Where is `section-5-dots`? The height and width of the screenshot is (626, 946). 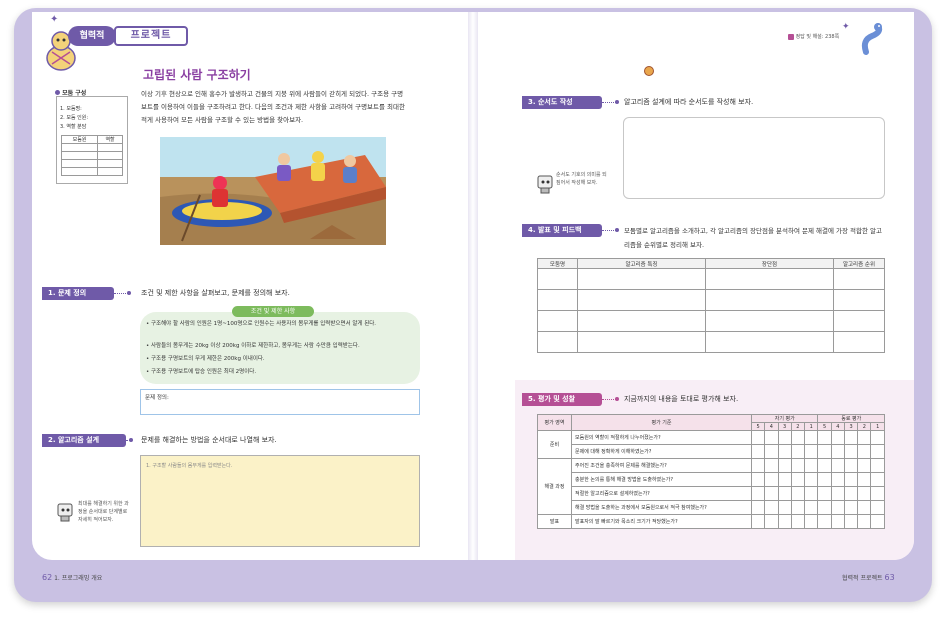
section-5-dots is located at coordinates (609, 399).